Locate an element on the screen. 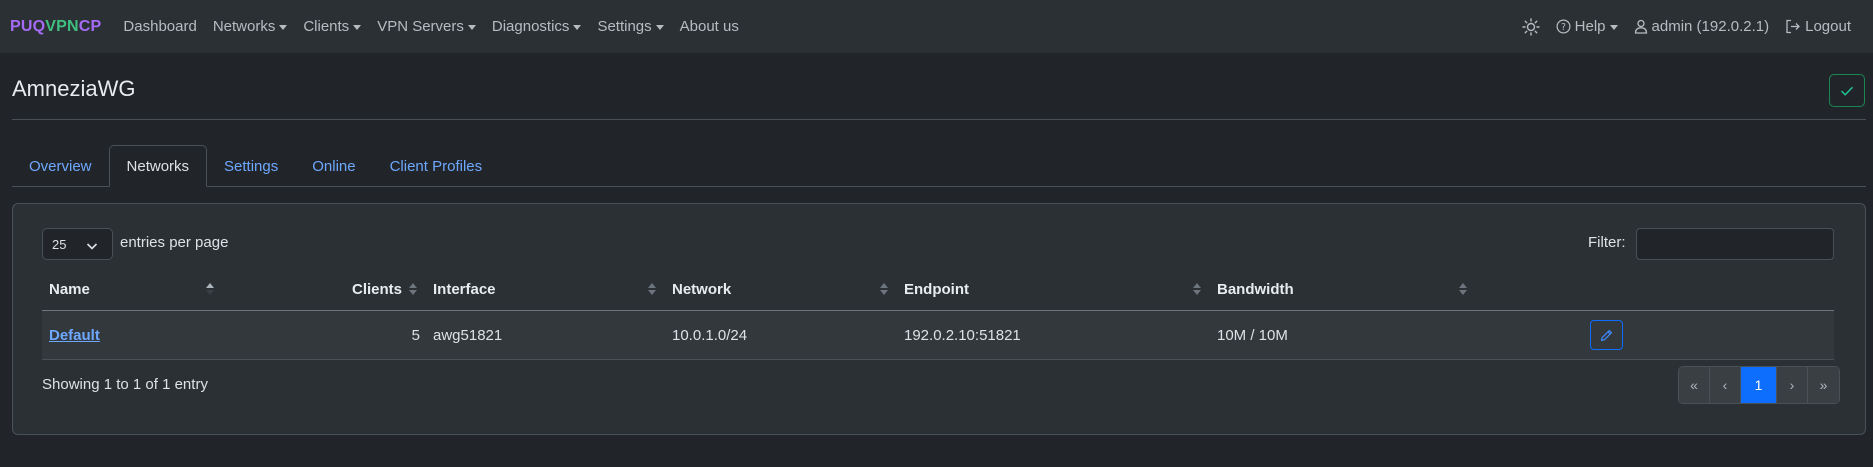  filter-input is located at coordinates (1735, 244).